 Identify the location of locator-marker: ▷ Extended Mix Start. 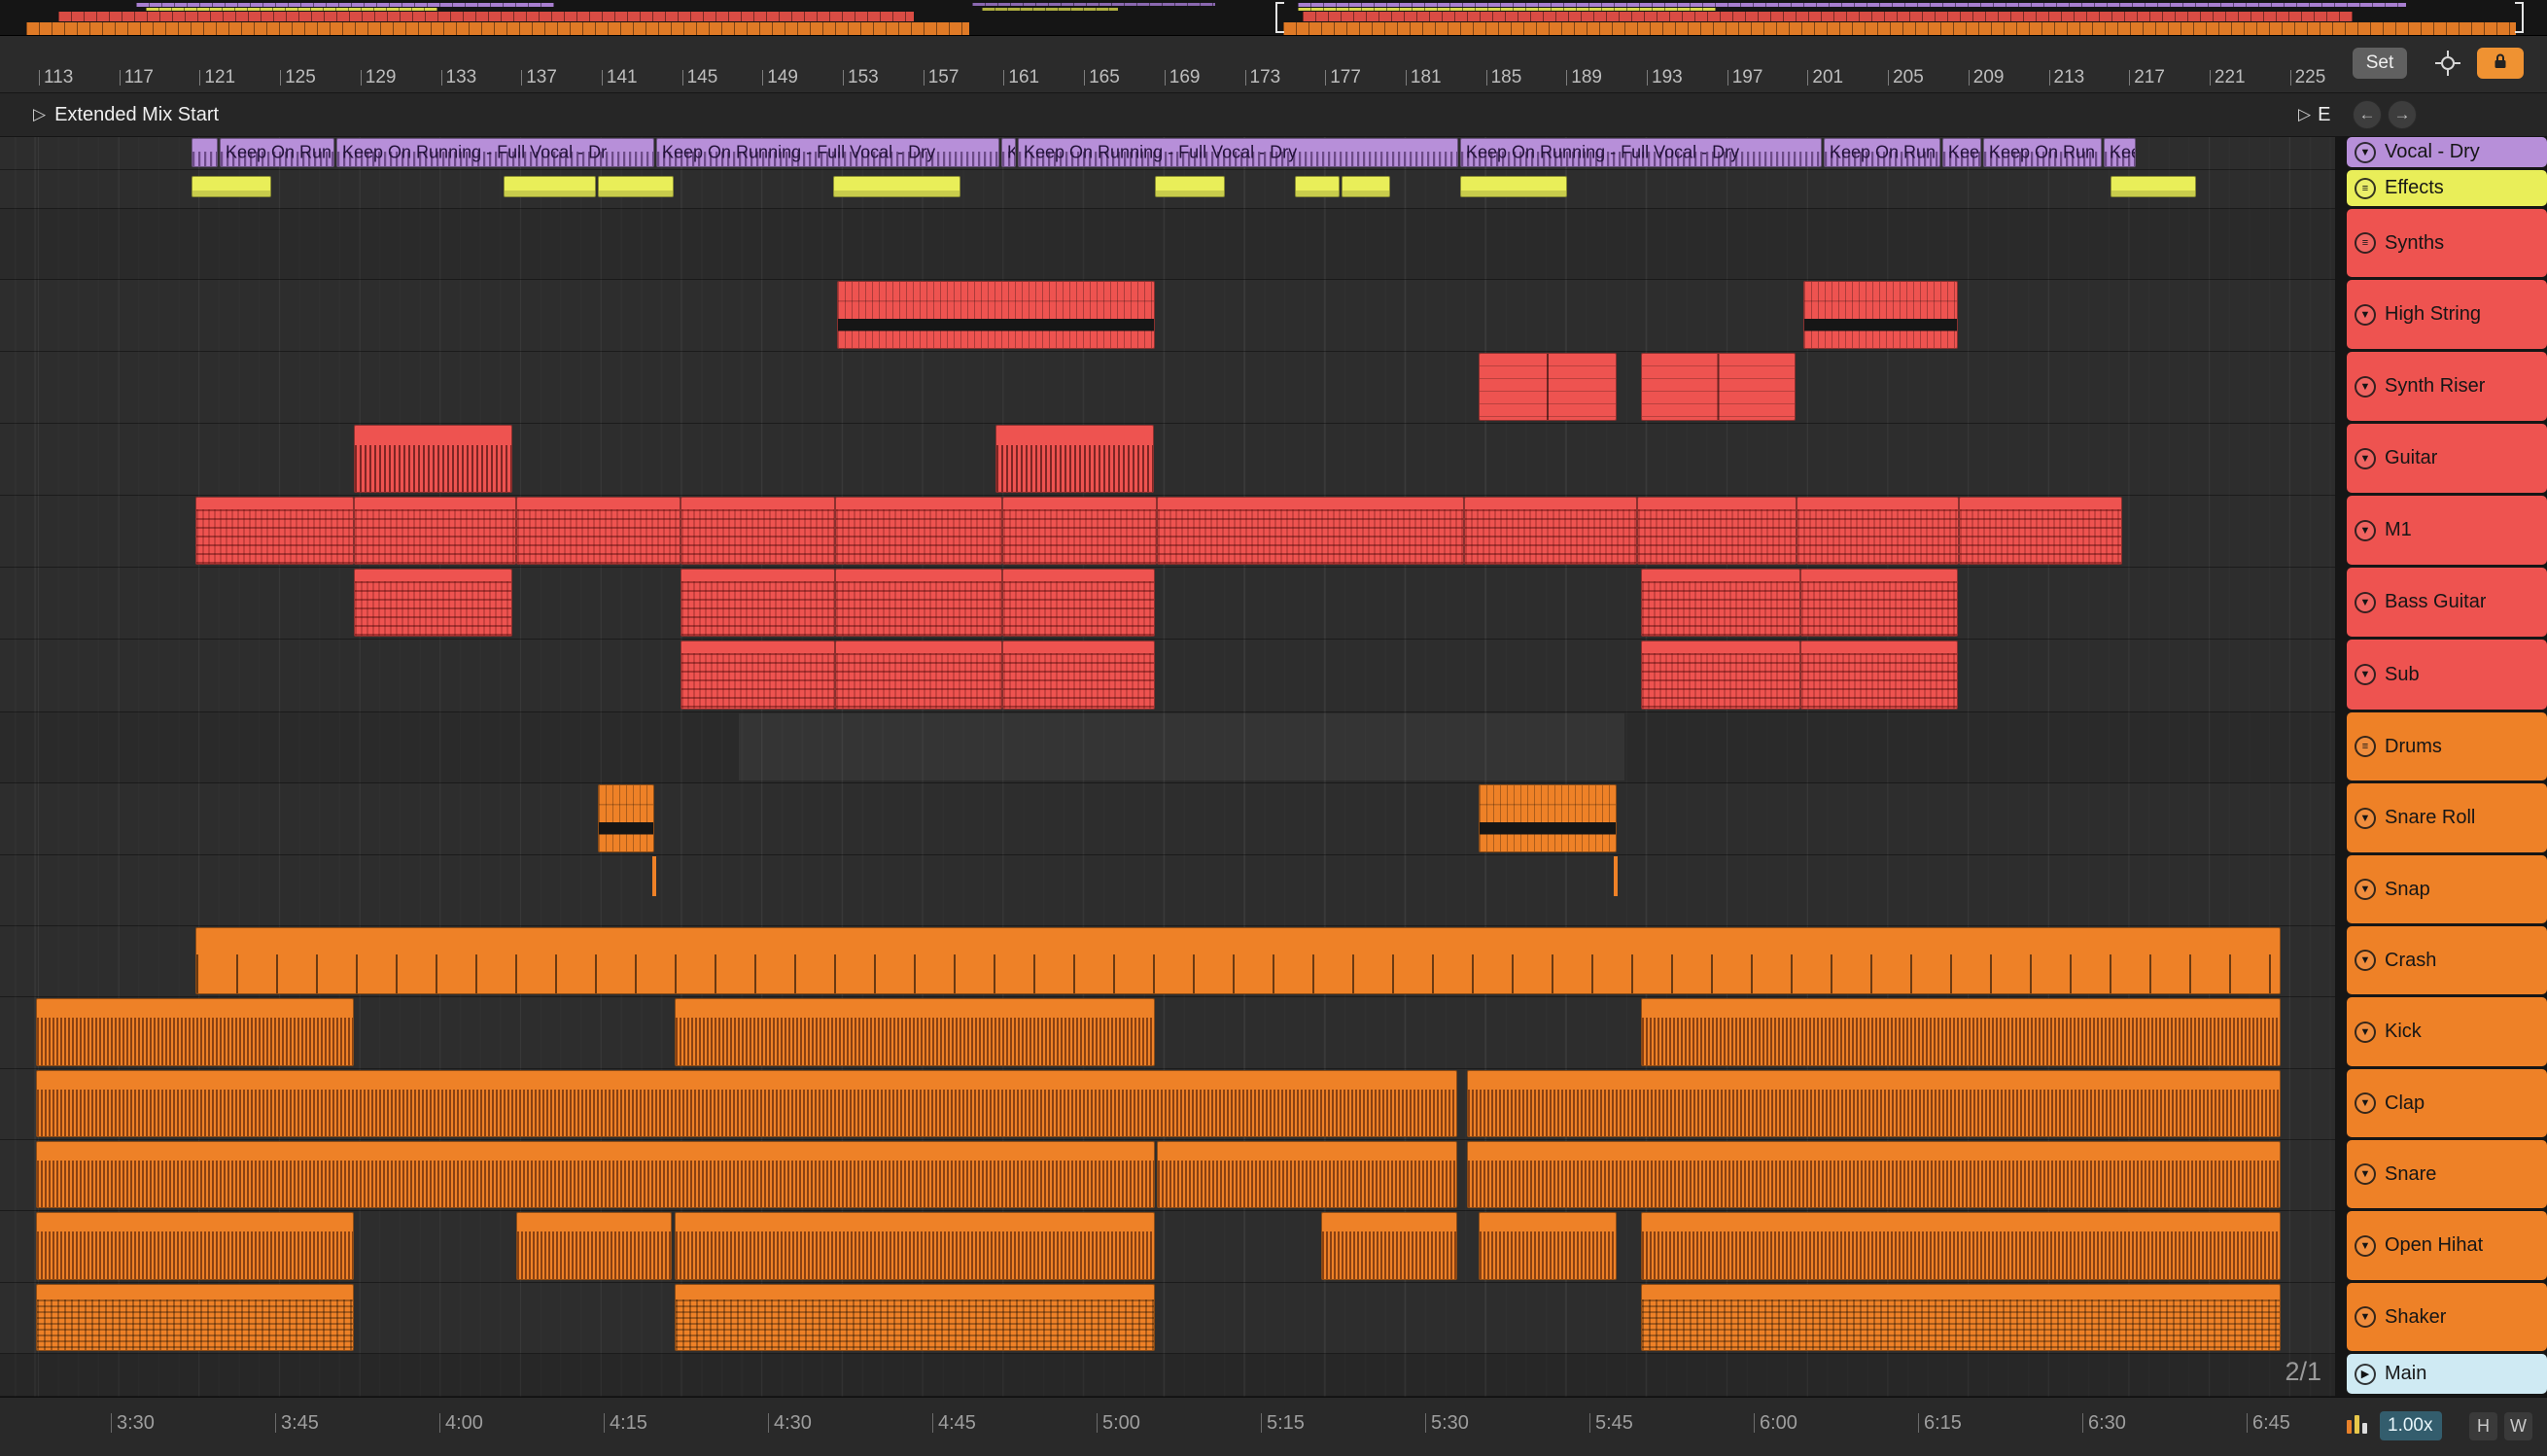
(126, 114).